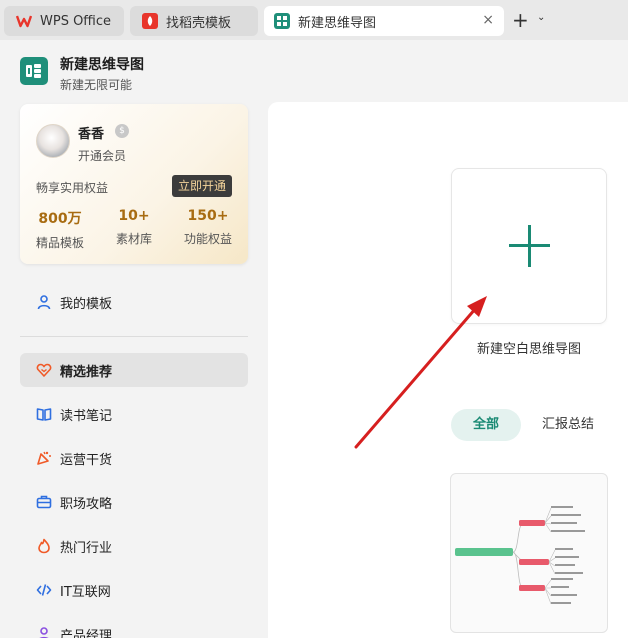 This screenshot has width=628, height=638. I want to click on sidebar-item-label: 运营干货, so click(86, 460).